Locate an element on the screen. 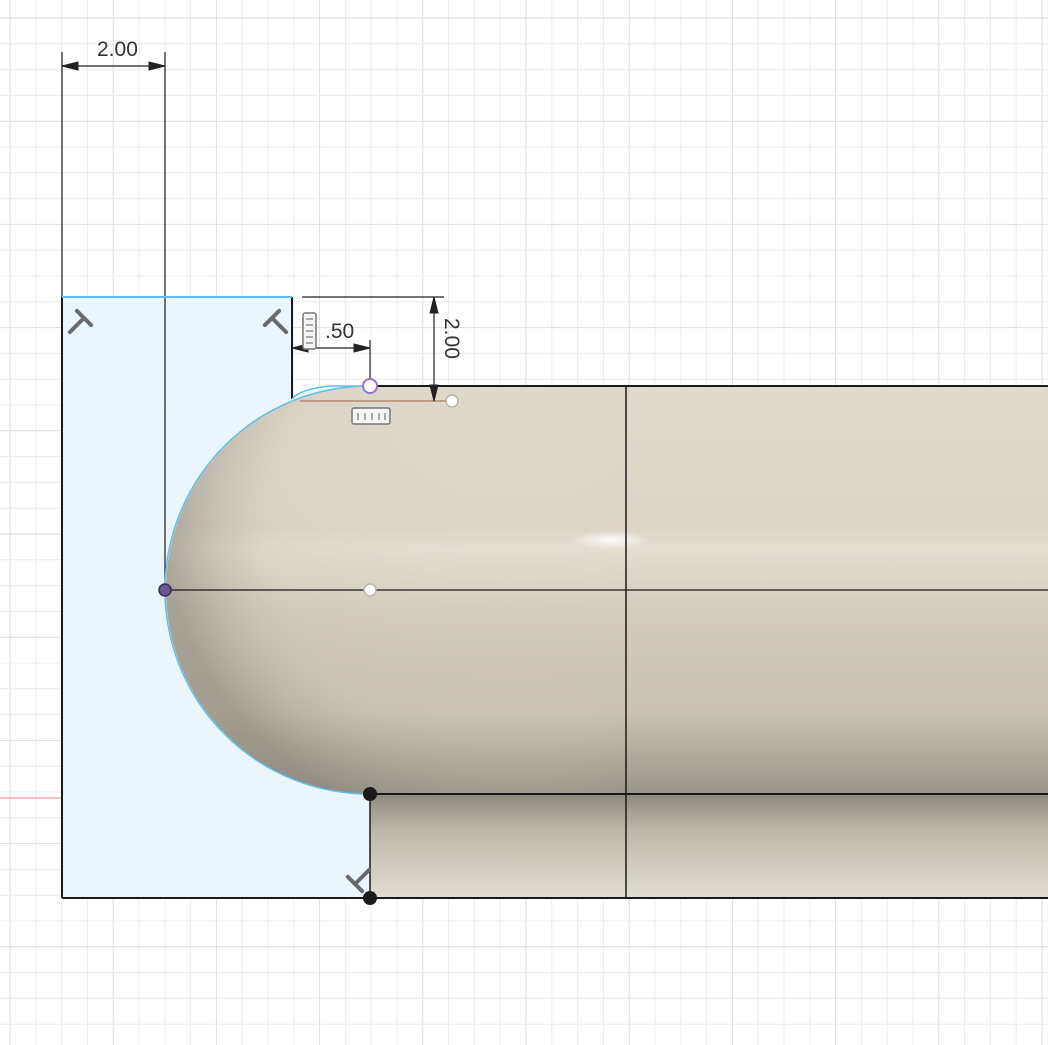 This screenshot has width=1048, height=1045. horizontal-constraint-icon is located at coordinates (371, 416).